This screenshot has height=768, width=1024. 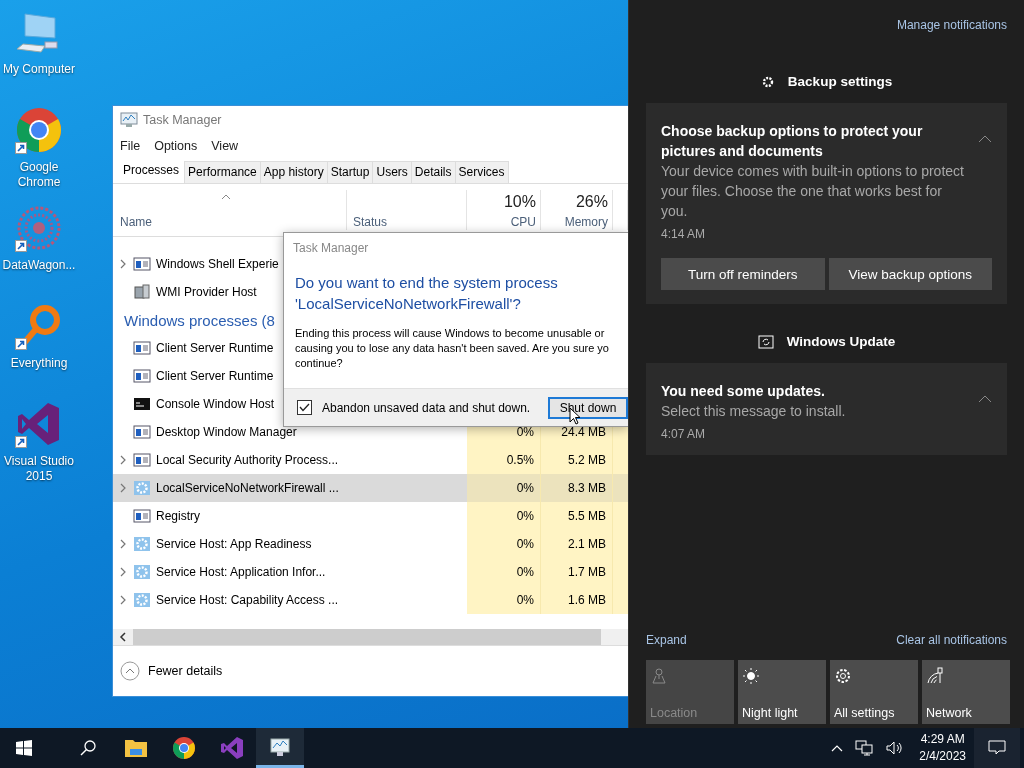 I want to click on manage-notifications-link: Manage notifications, so click(x=951, y=38).